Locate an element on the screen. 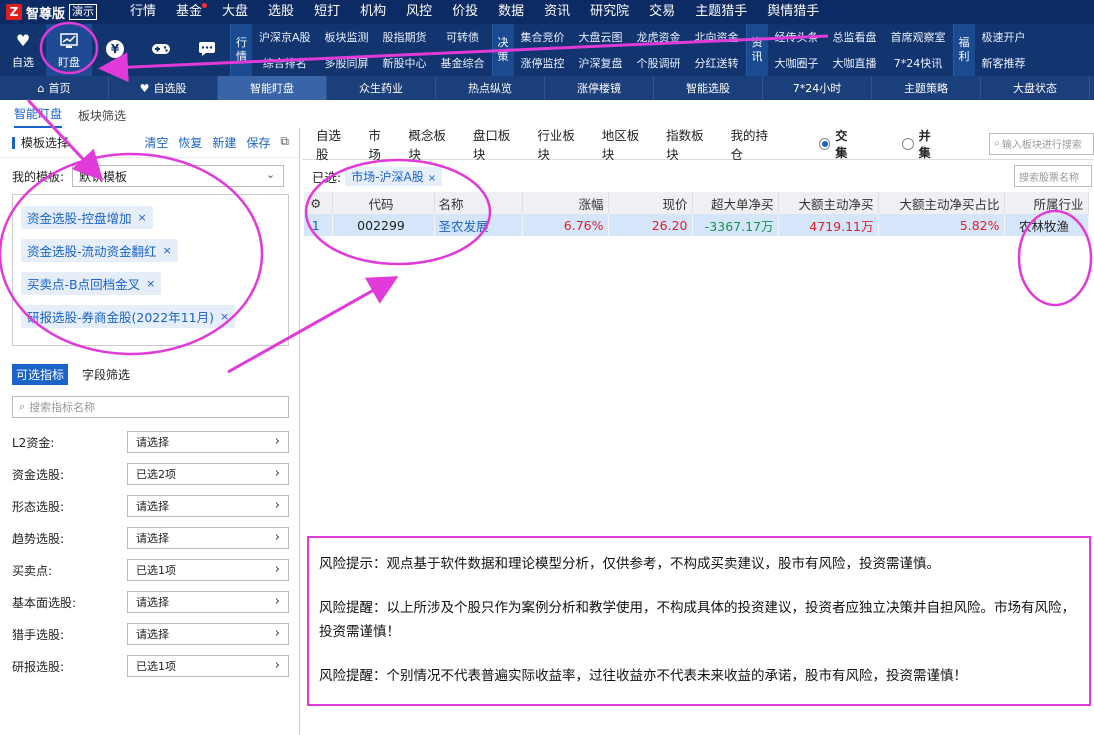  menu-item: 交易 is located at coordinates (662, 12).